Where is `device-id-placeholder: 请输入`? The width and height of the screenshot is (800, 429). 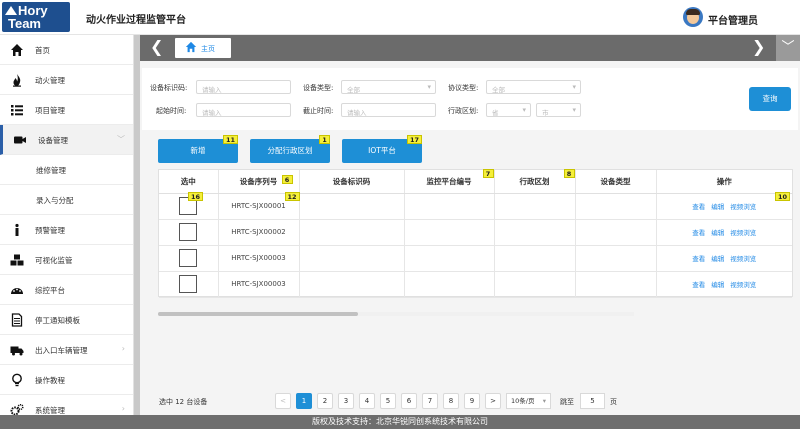 device-id-placeholder: 请输入 is located at coordinates (212, 90).